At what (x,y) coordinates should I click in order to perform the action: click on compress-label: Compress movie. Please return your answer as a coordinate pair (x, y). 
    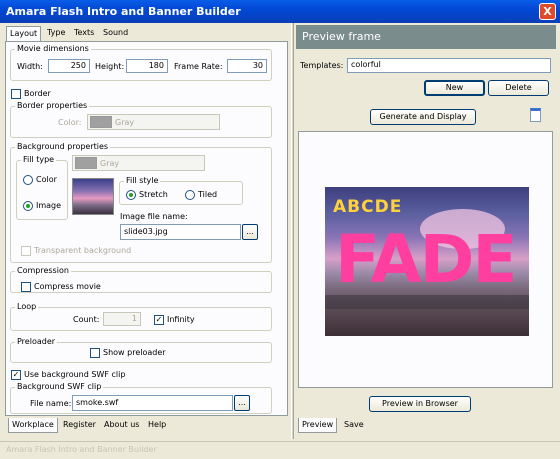
    Looking at the image, I should click on (67, 286).